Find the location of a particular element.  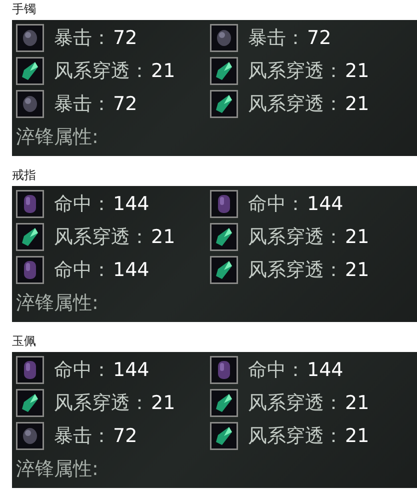

section-title: 手镯 is located at coordinates (24, 9).